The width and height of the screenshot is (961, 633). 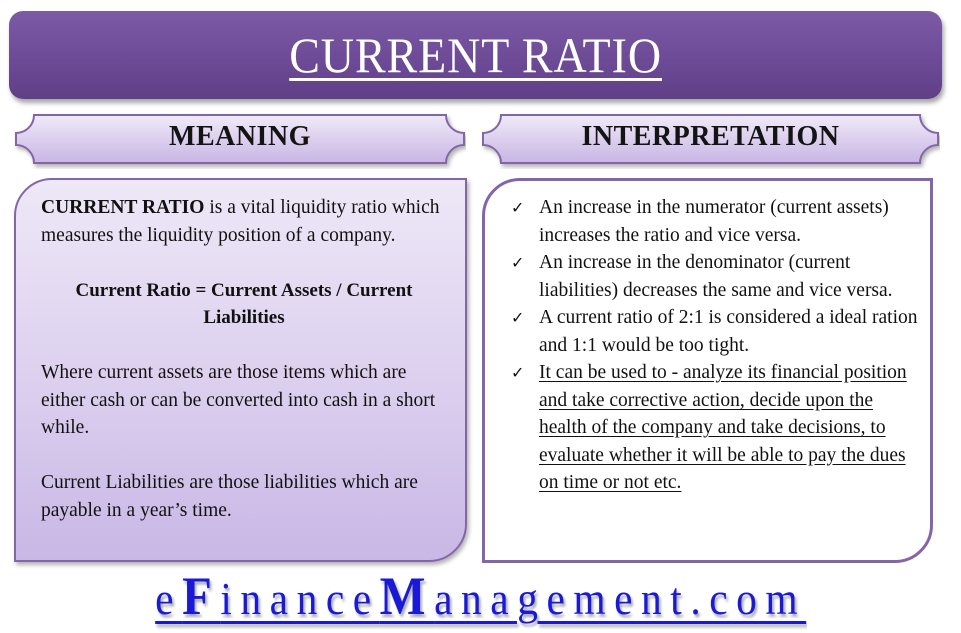 I want to click on title-banner: CURRENT RATIO, so click(x=475, y=55).